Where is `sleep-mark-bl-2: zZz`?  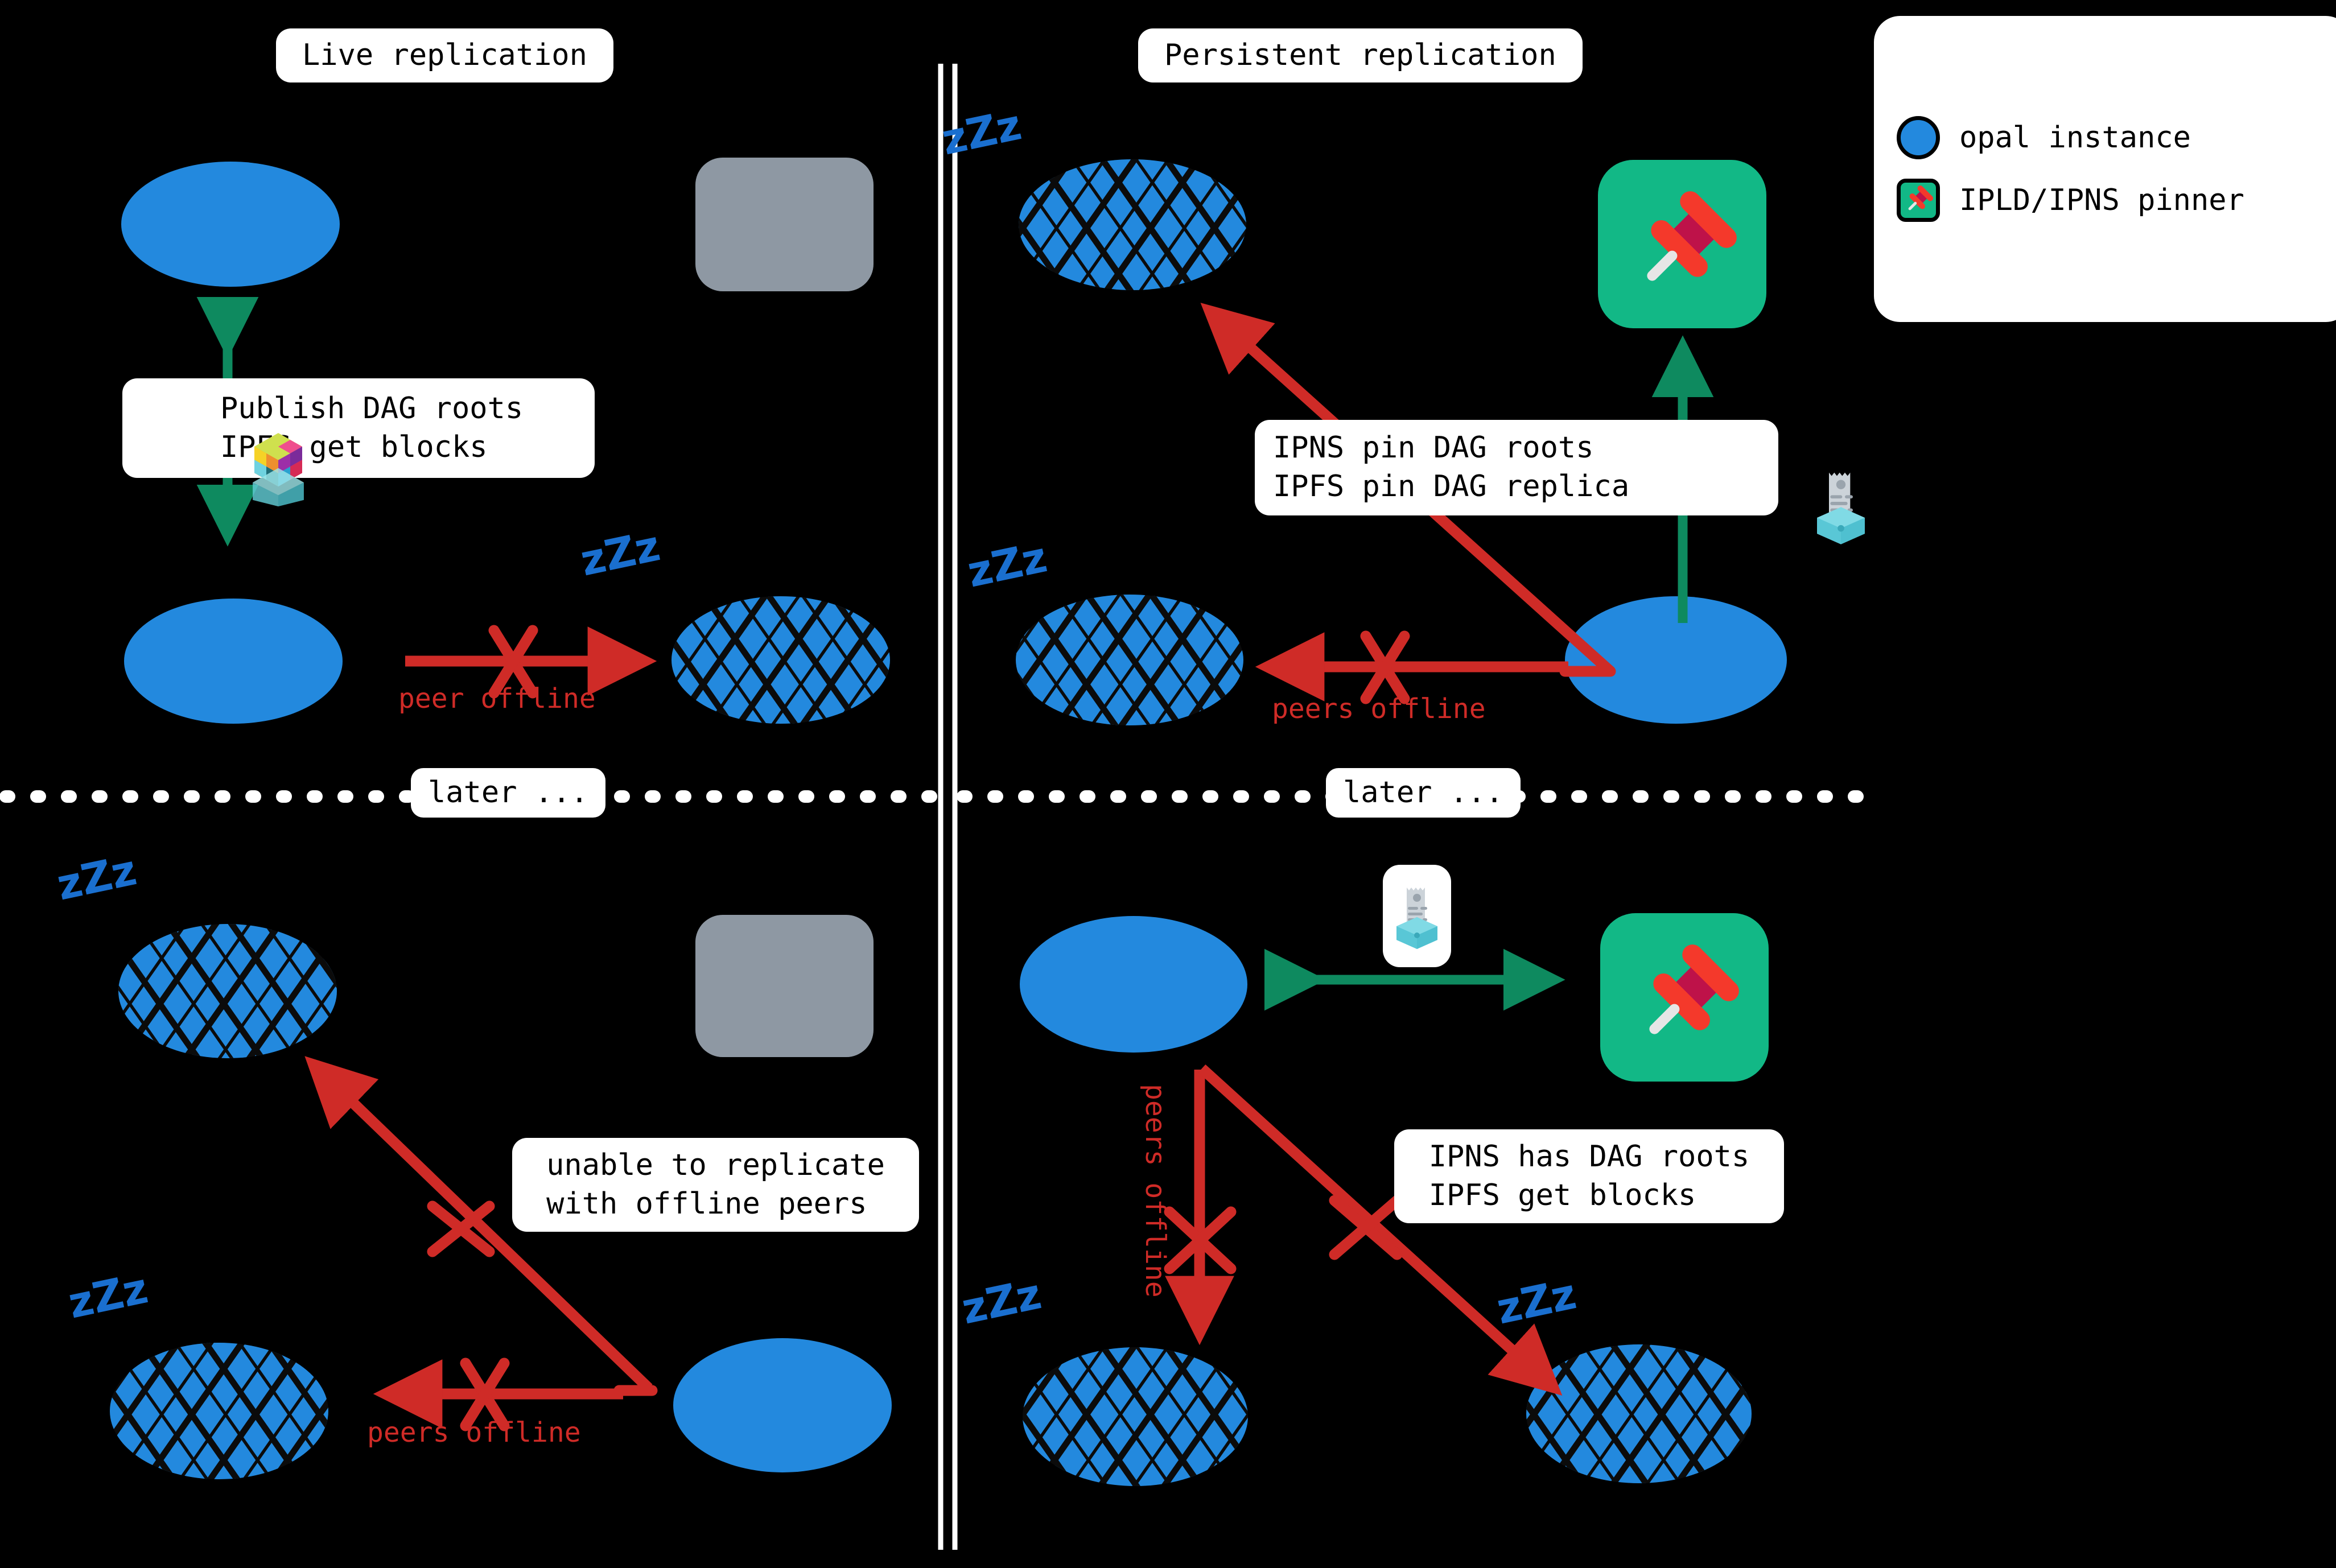 sleep-mark-bl-2: zZz is located at coordinates (108, 1296).